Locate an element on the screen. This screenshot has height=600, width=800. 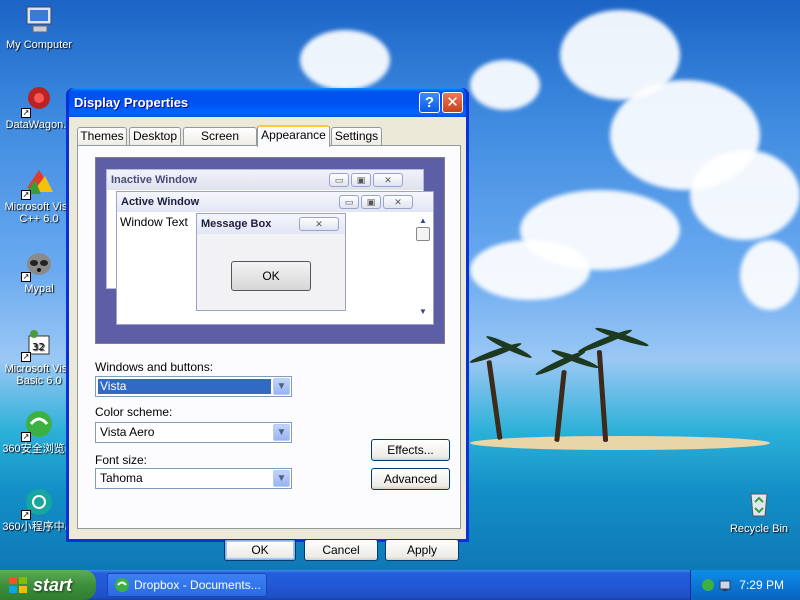
preview-window-text: Window Text is located at coordinates (154, 222).